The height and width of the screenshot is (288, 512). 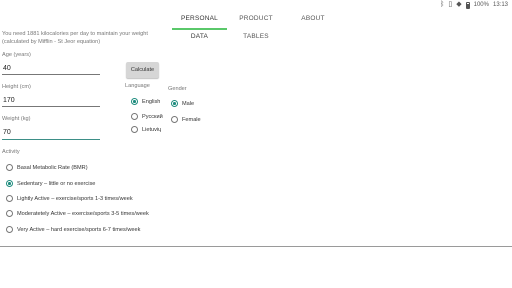 I want to click on calculate-button: Calculate, so click(x=142, y=70).